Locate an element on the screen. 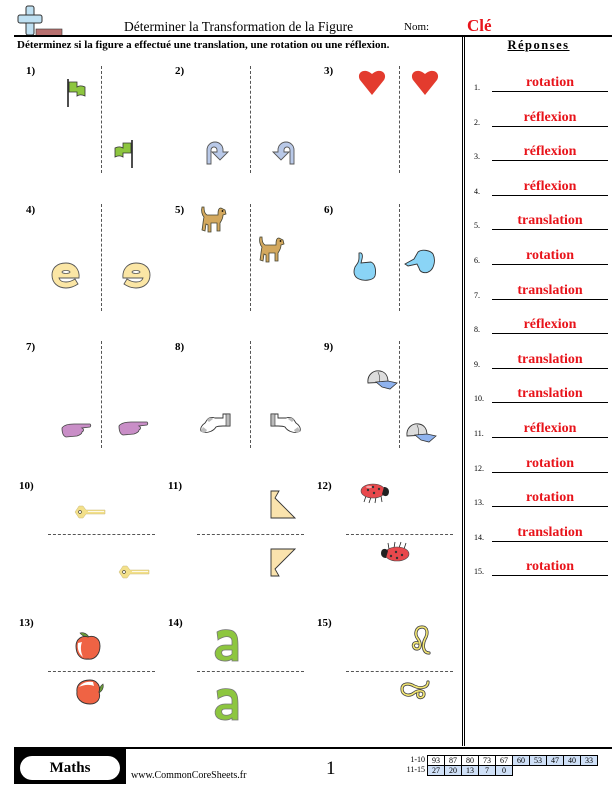 The width and height of the screenshot is (612, 792). name-label: Nom: is located at coordinates (417, 27).